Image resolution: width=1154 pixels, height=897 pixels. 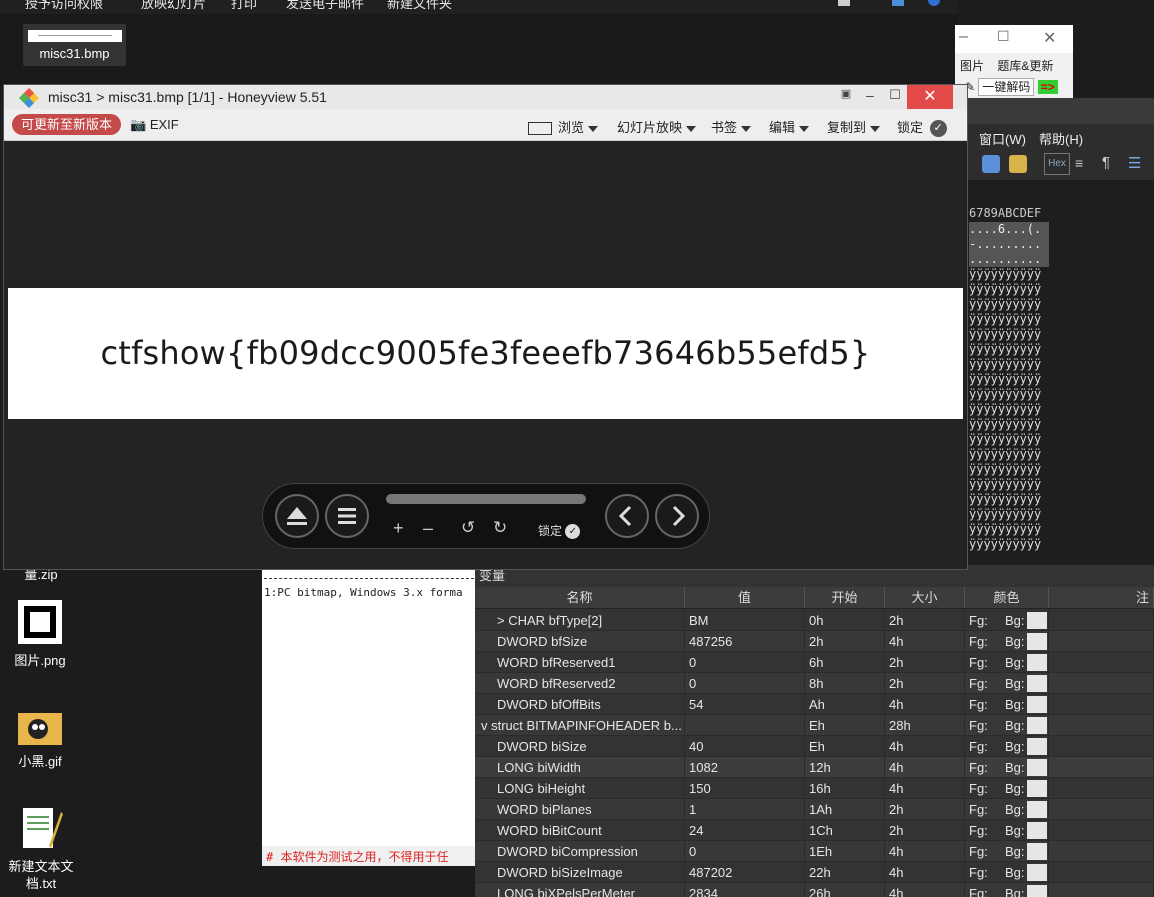 What do you see at coordinates (677, 516) in the screenshot?
I see `next-button` at bounding box center [677, 516].